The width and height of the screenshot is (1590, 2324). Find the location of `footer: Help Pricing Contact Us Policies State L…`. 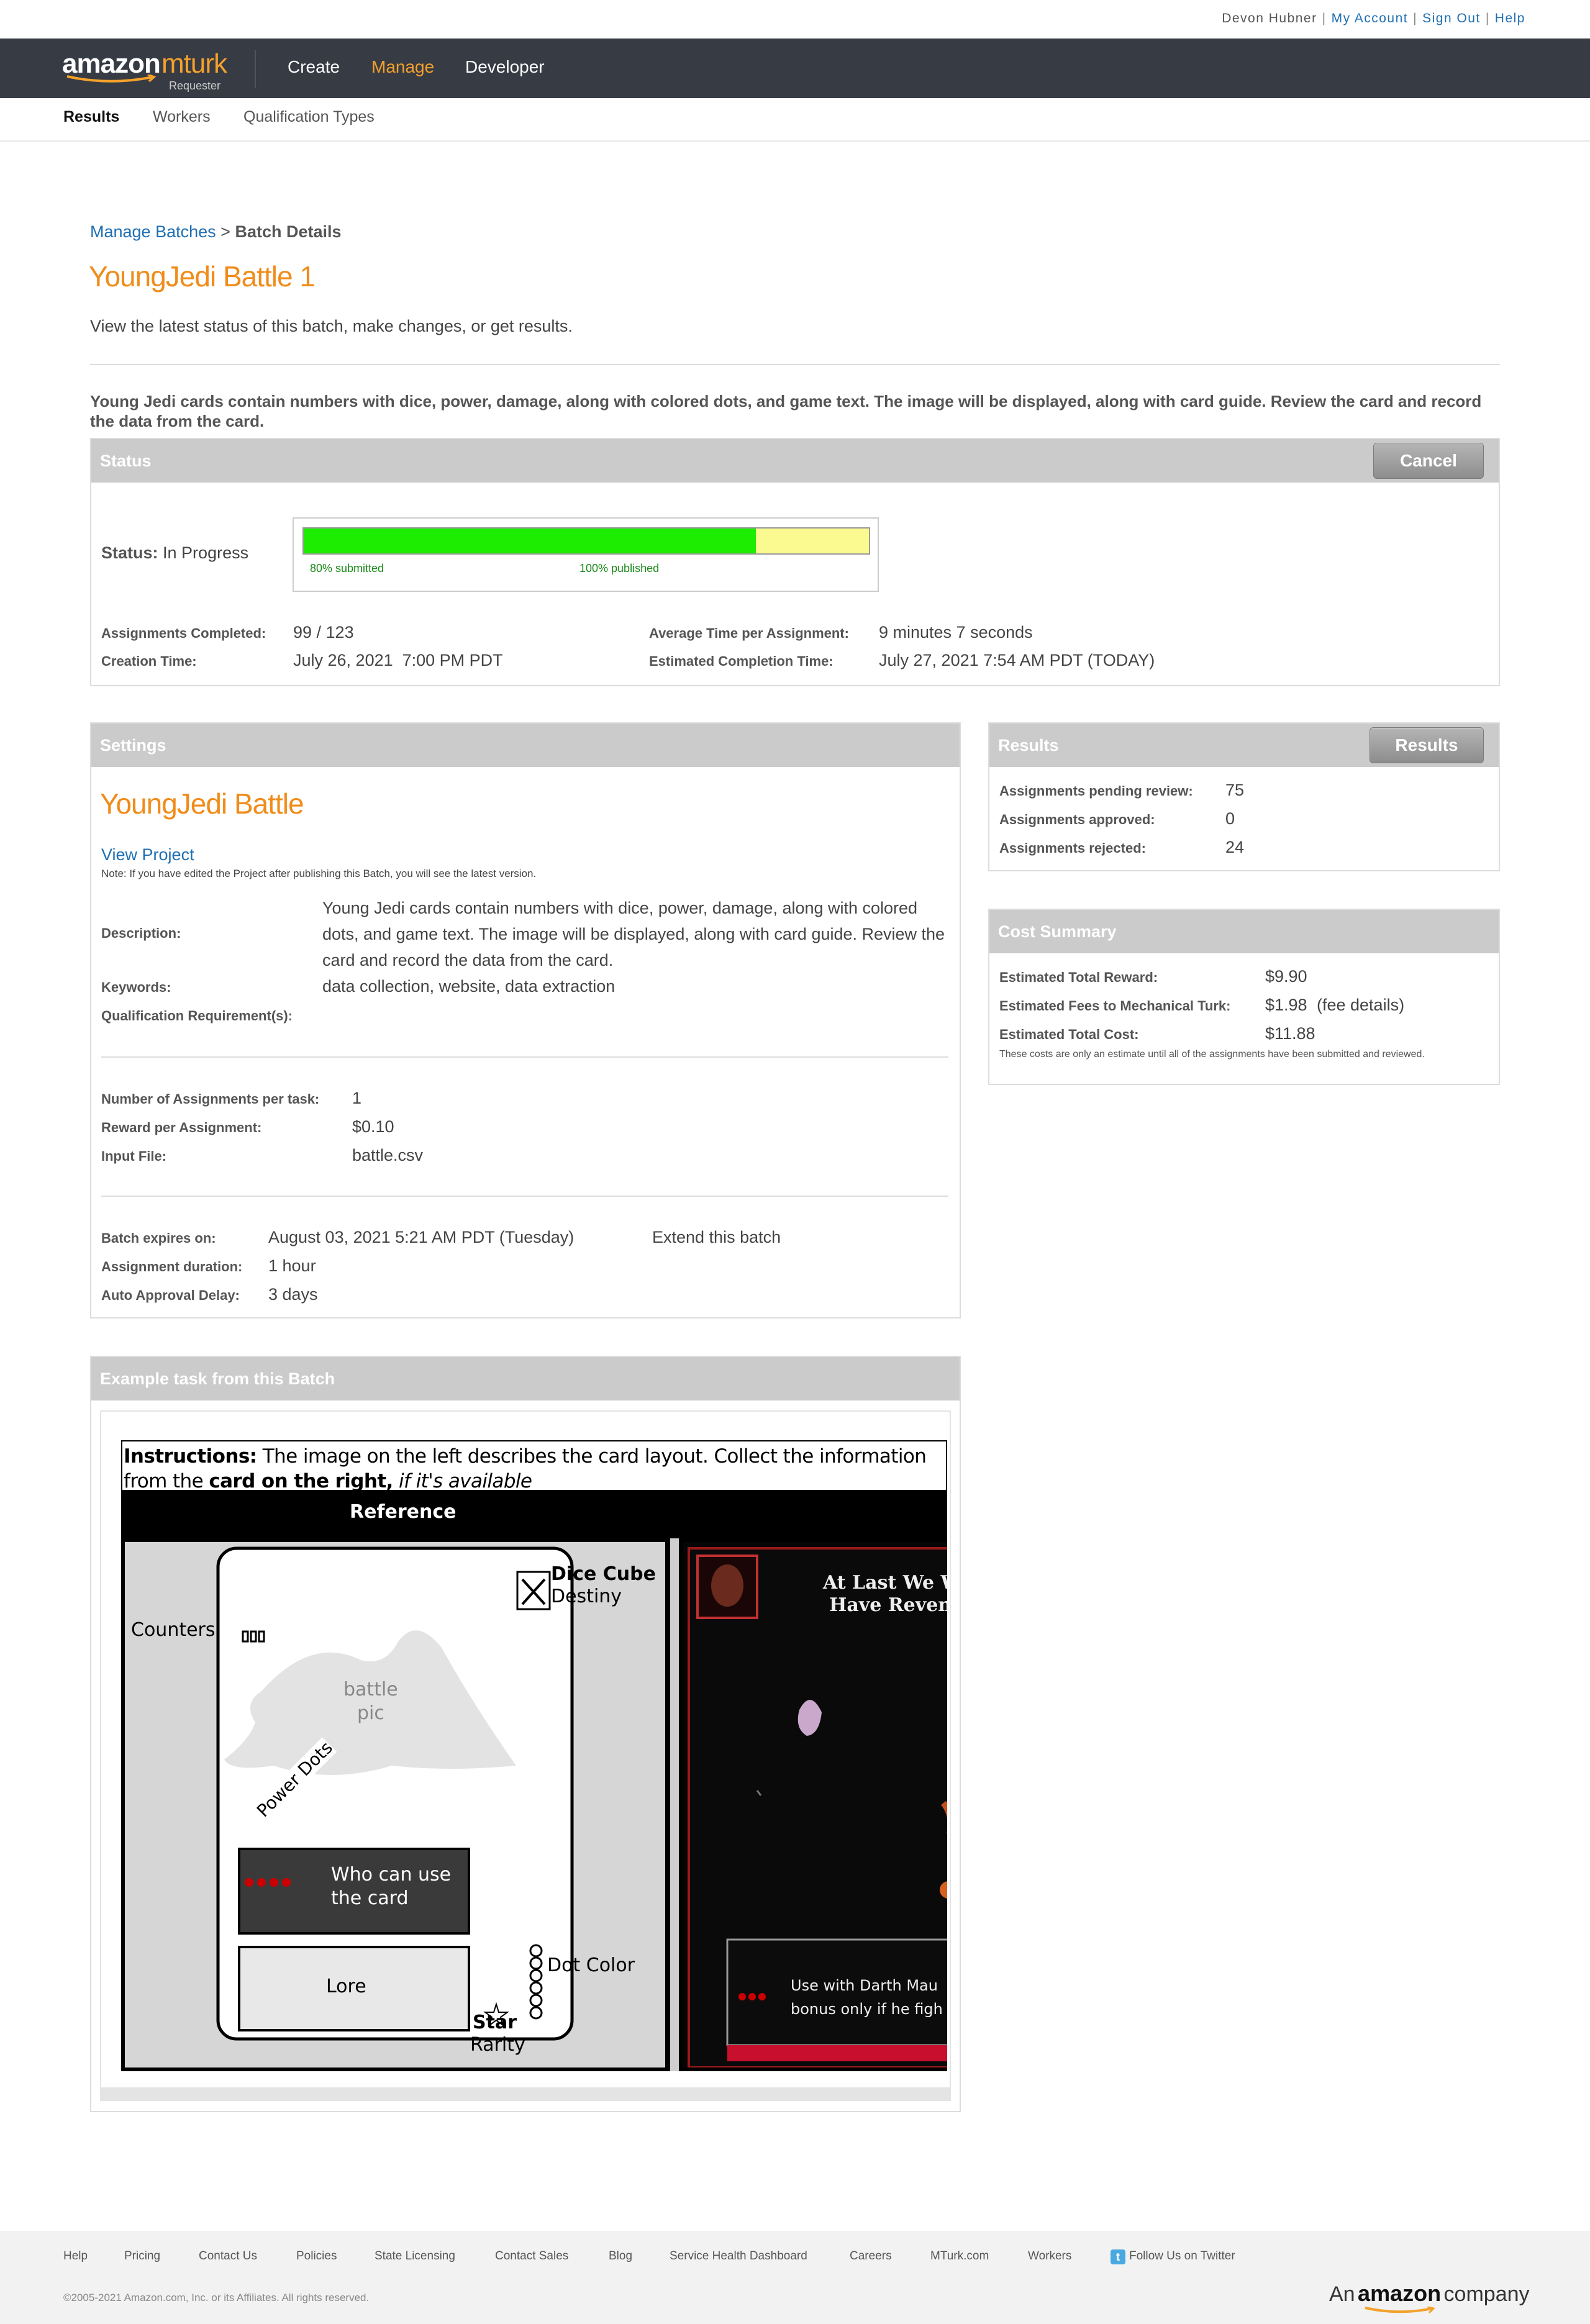

footer: Help Pricing Contact Us Policies State L… is located at coordinates (795, 2277).